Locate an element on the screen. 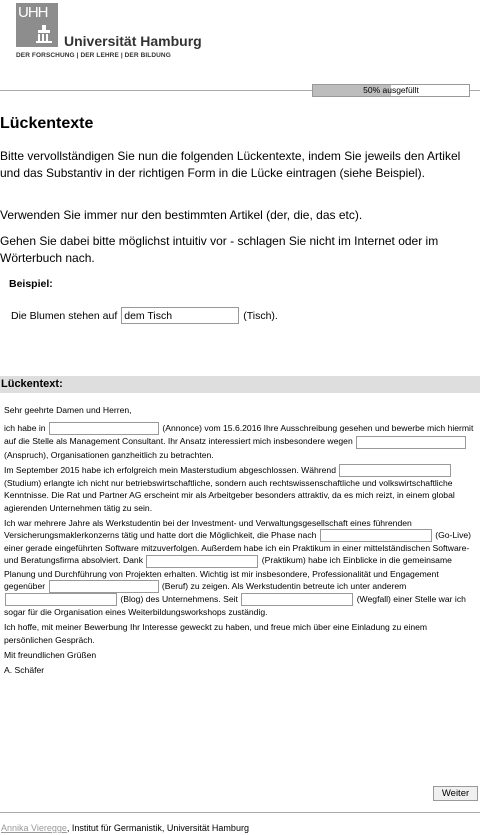  letter-signature: A. Schäfer is located at coordinates (24, 670).